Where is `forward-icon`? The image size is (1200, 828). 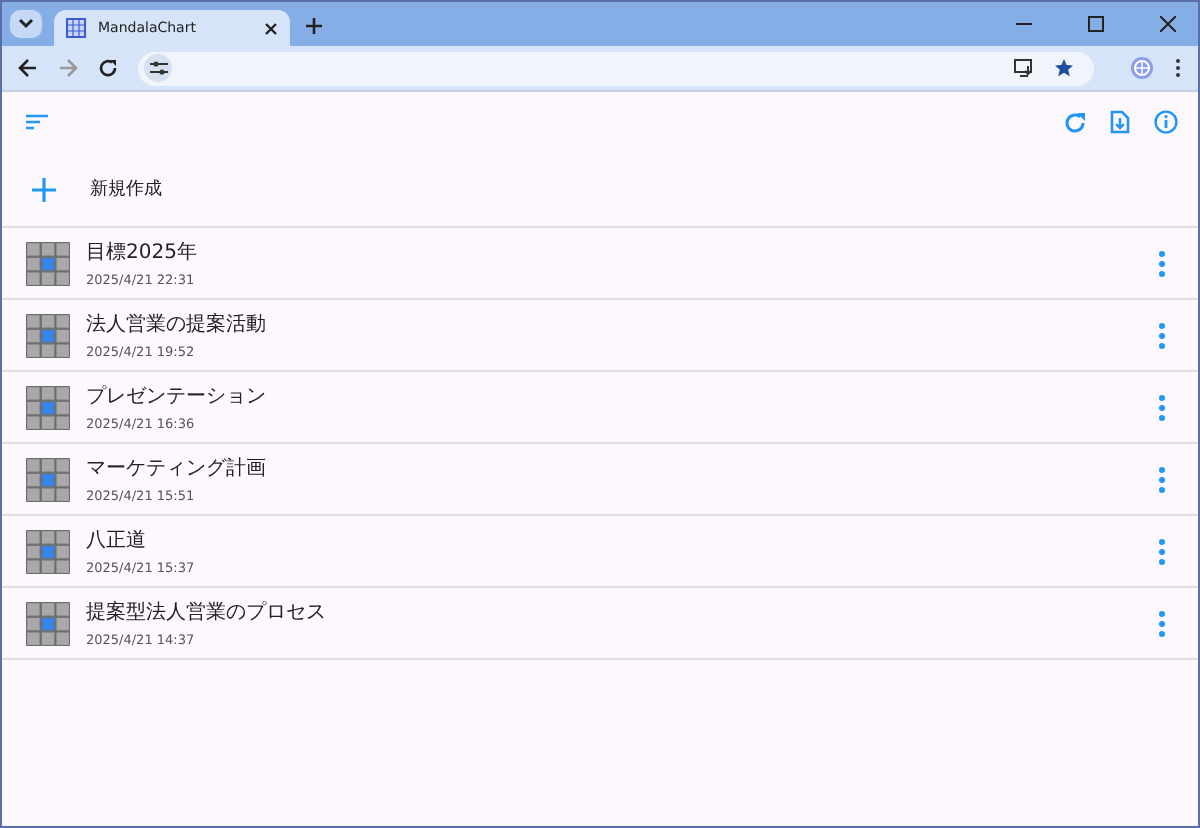 forward-icon is located at coordinates (68, 68).